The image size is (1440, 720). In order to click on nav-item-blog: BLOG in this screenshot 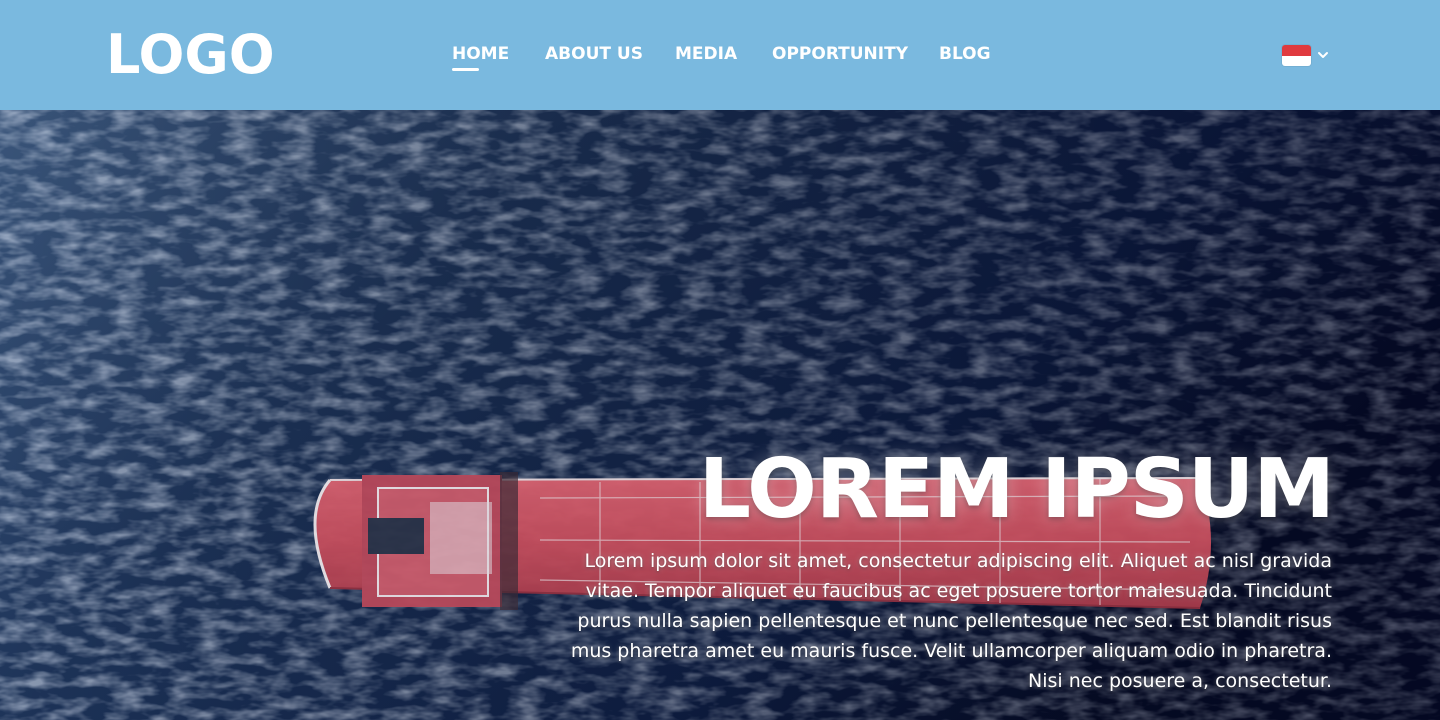, I will do `click(965, 55)`.